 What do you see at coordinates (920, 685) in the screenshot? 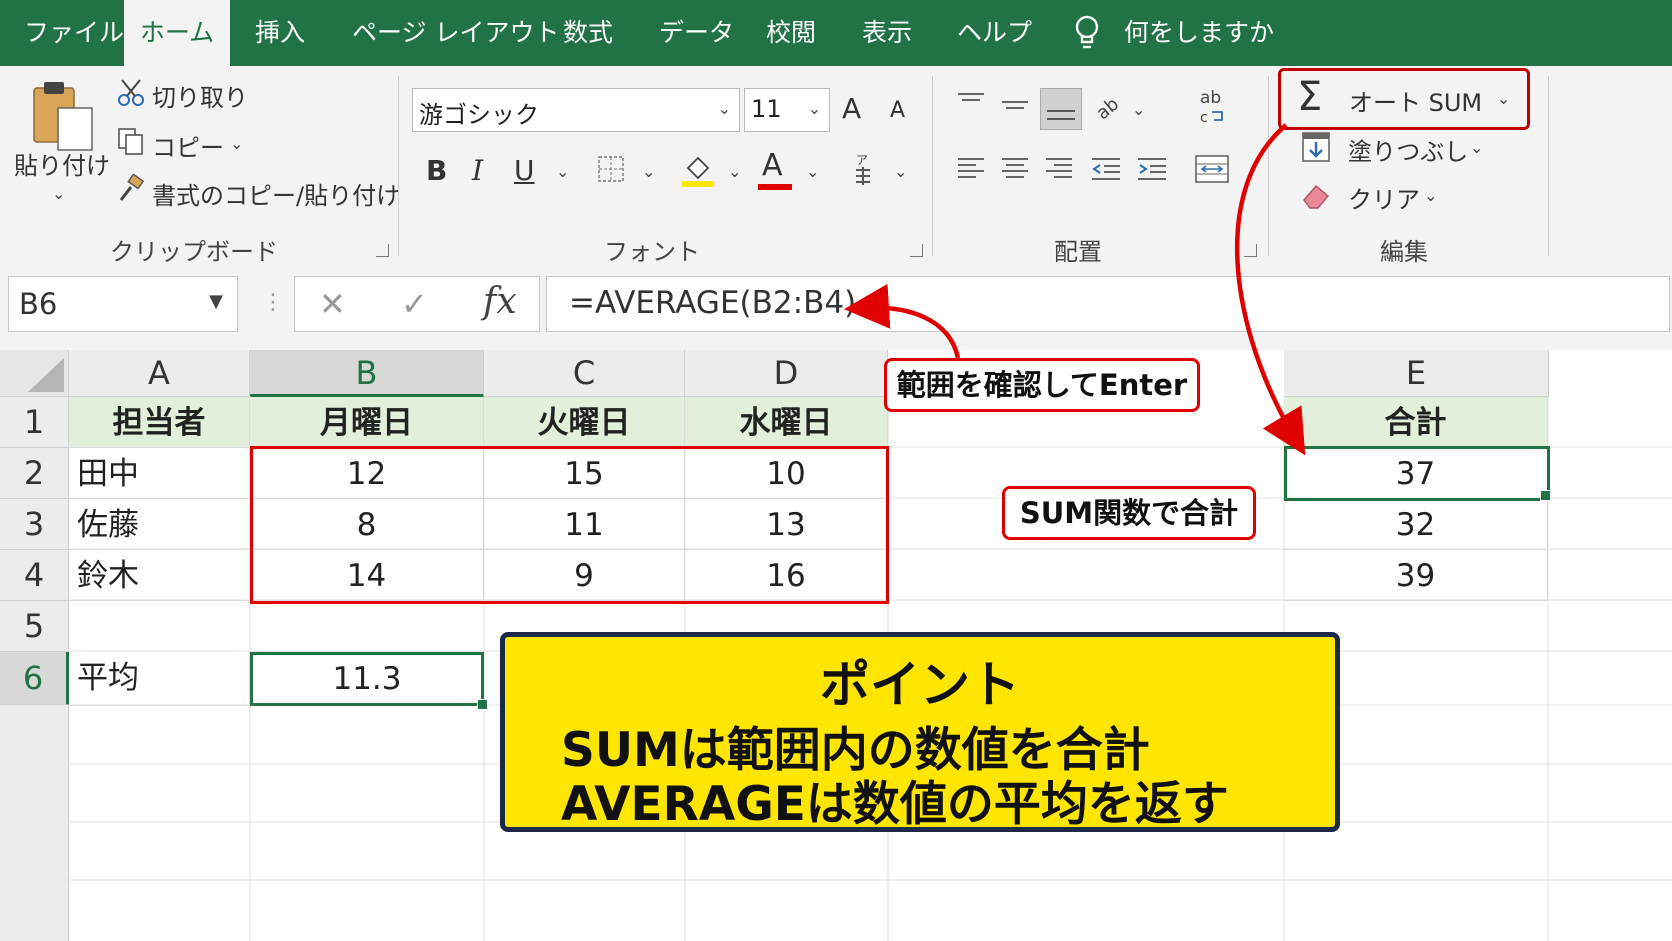
I see `point-title: ポイント` at bounding box center [920, 685].